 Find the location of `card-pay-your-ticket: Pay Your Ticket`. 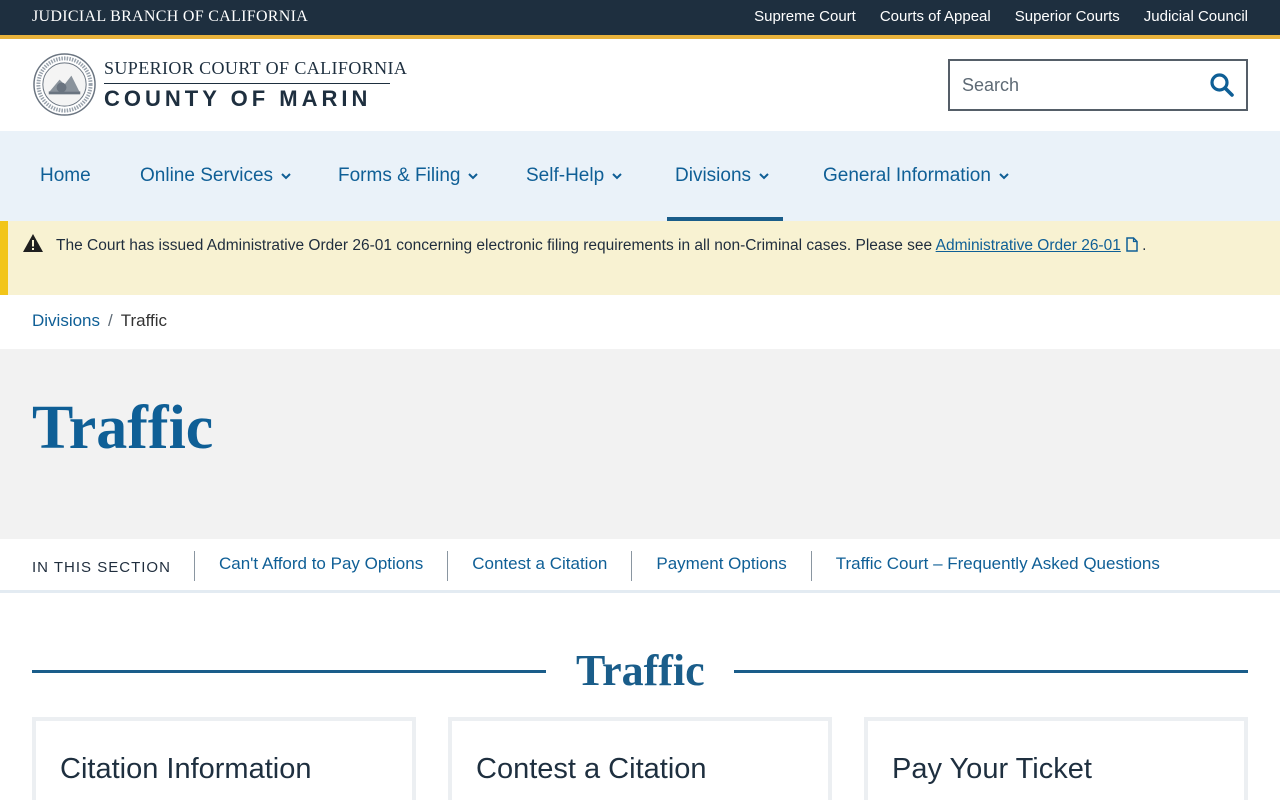

card-pay-your-ticket: Pay Your Ticket is located at coordinates (1056, 758).